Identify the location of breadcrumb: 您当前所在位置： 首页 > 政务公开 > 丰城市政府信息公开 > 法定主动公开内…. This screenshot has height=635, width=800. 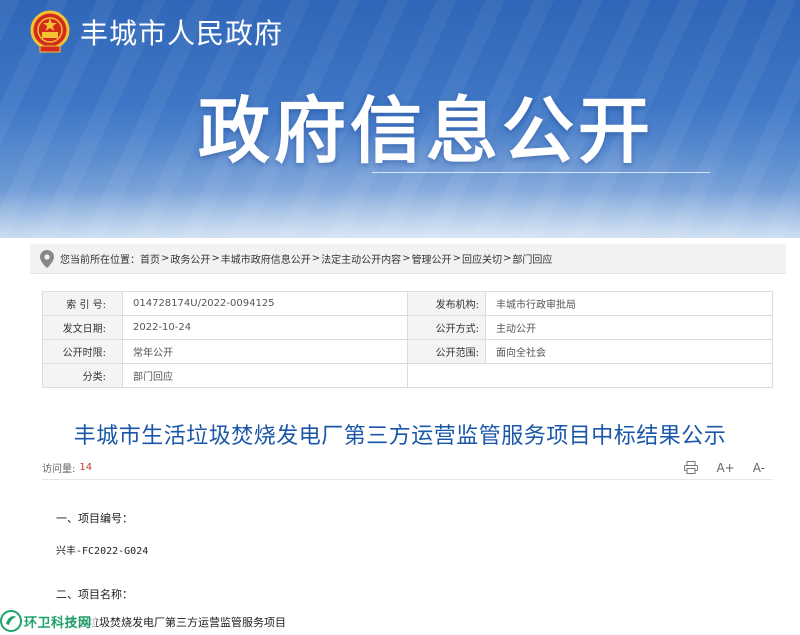
(408, 259).